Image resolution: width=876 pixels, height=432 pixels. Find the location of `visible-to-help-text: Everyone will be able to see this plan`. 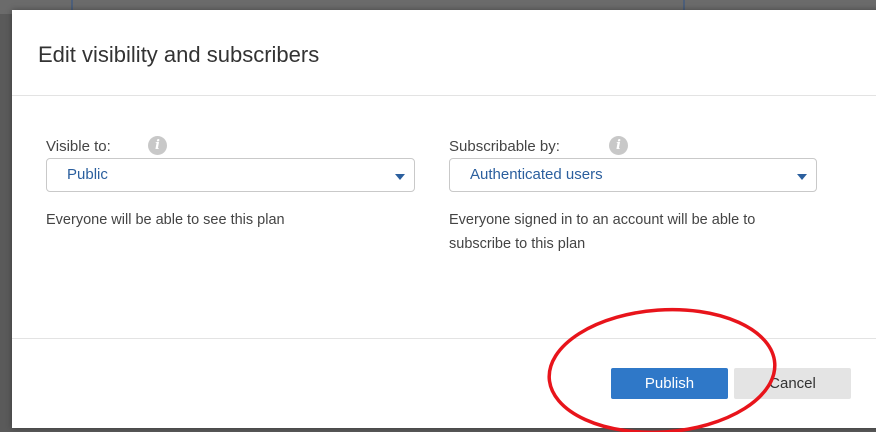

visible-to-help-text: Everyone will be able to see this plan is located at coordinates (165, 220).